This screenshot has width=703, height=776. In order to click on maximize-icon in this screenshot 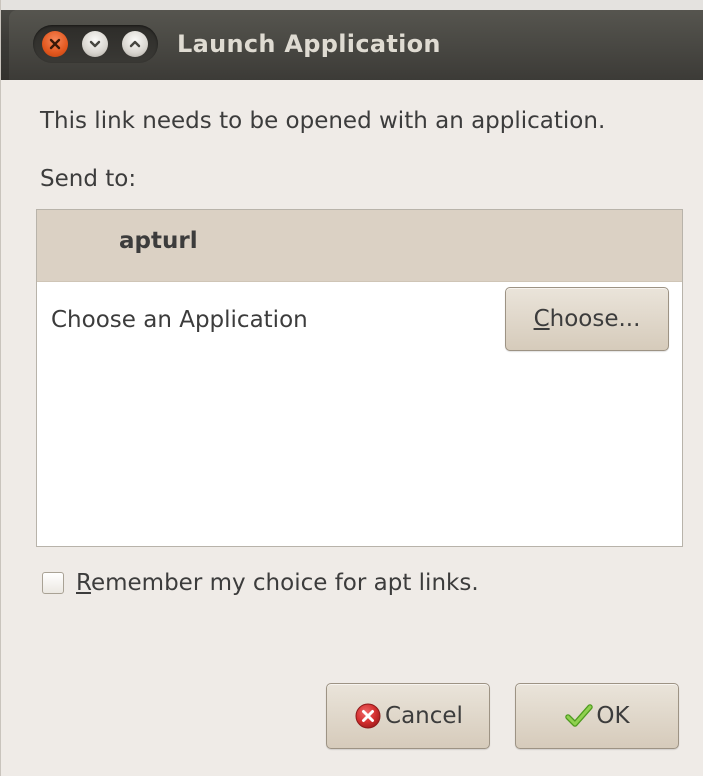, I will do `click(135, 44)`.